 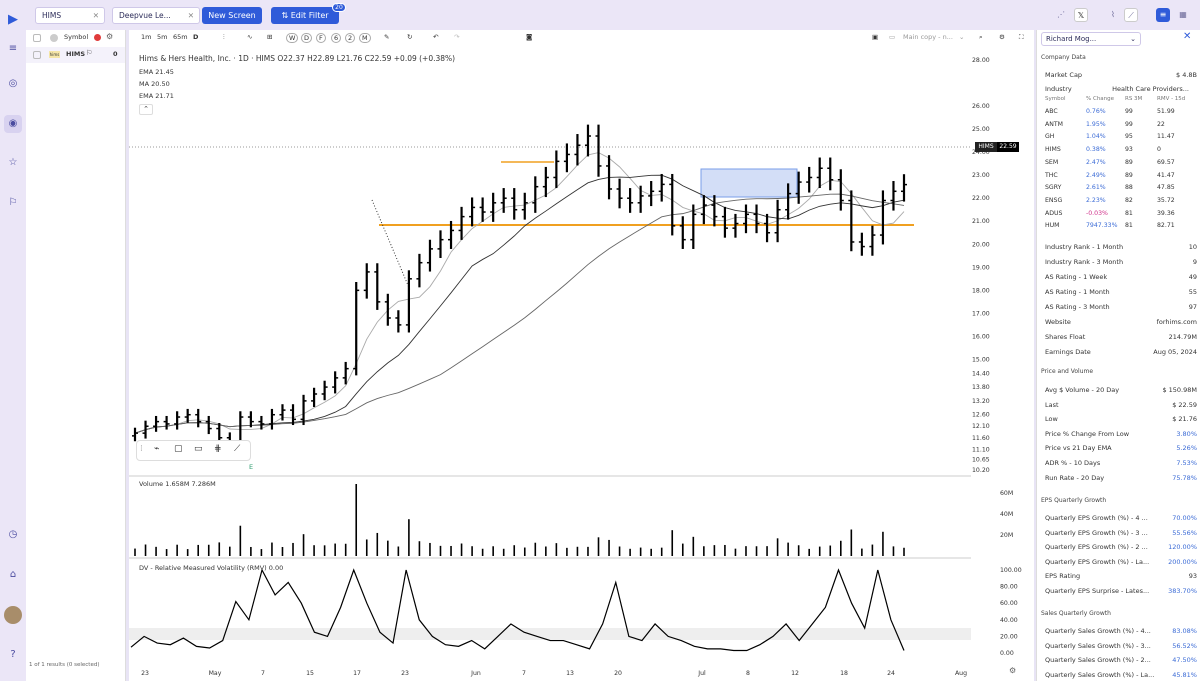 I want to click on peer-cell: ANTM, so click(x=1054, y=124).